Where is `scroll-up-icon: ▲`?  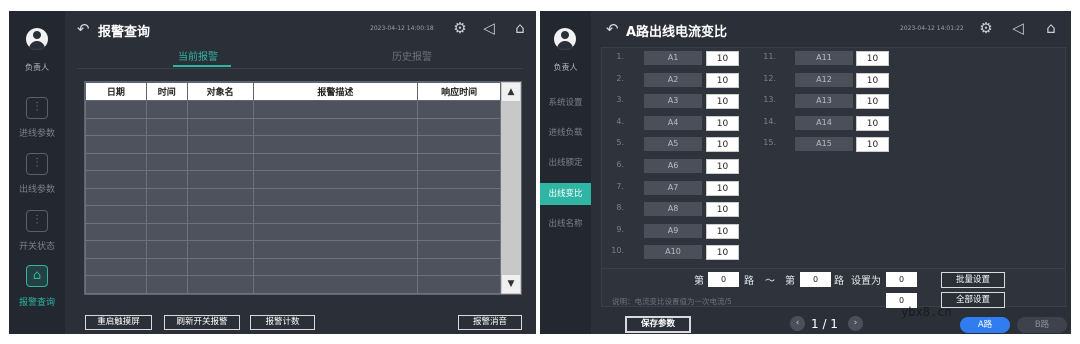 scroll-up-icon: ▲ is located at coordinates (511, 92).